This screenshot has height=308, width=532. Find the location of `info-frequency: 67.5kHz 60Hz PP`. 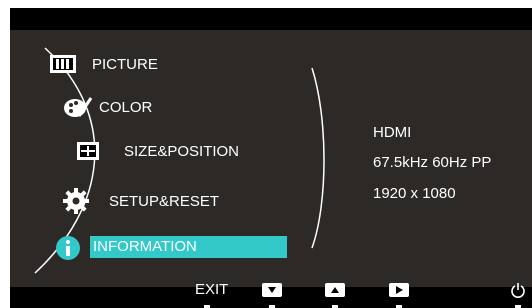

info-frequency: 67.5kHz 60Hz PP is located at coordinates (432, 162).